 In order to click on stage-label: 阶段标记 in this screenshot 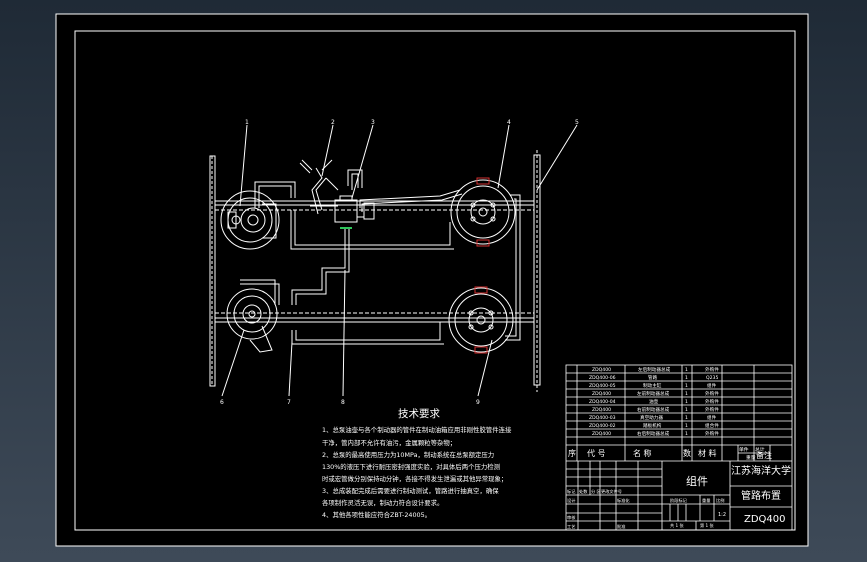, I will do `click(679, 500)`.